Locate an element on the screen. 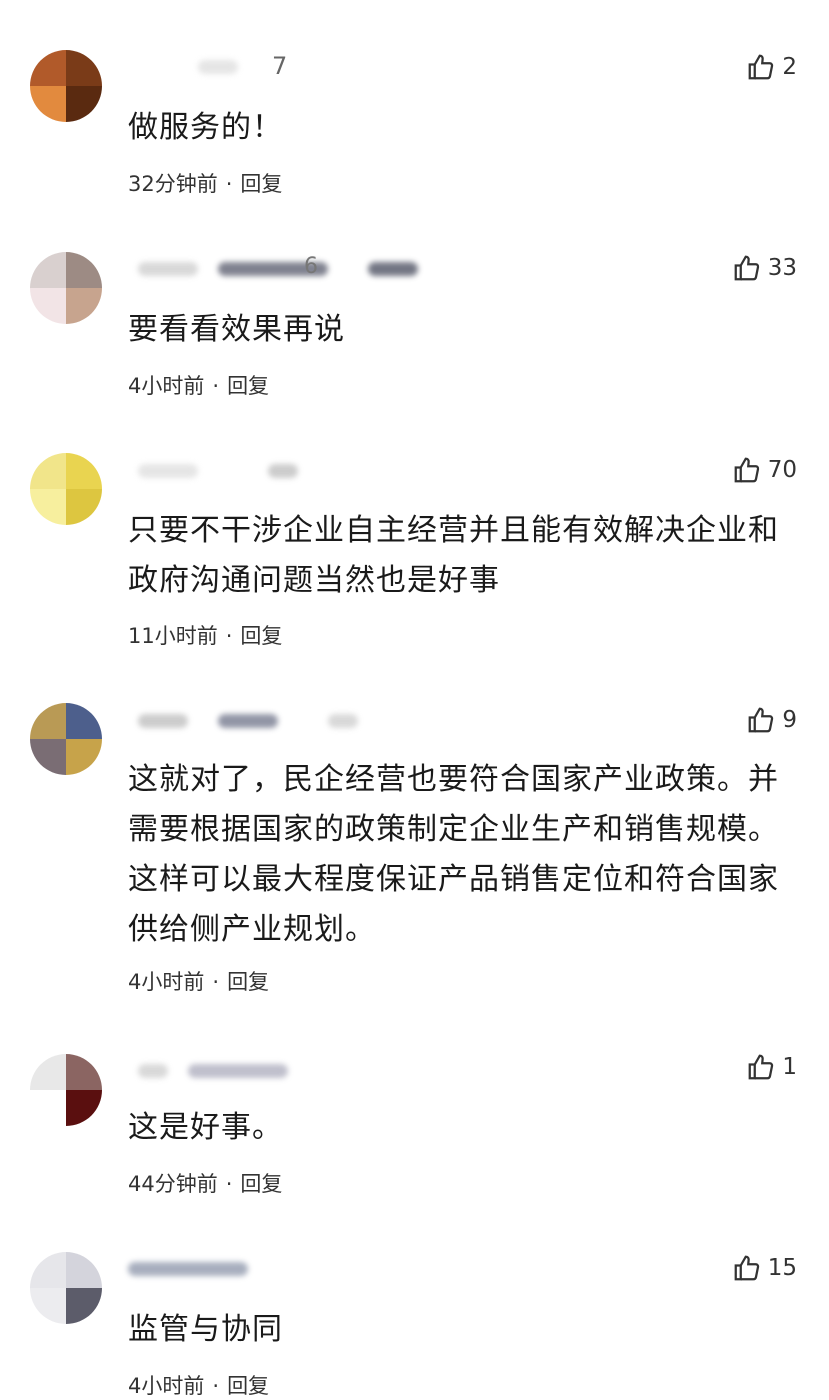  like-count: 2 is located at coordinates (789, 67).